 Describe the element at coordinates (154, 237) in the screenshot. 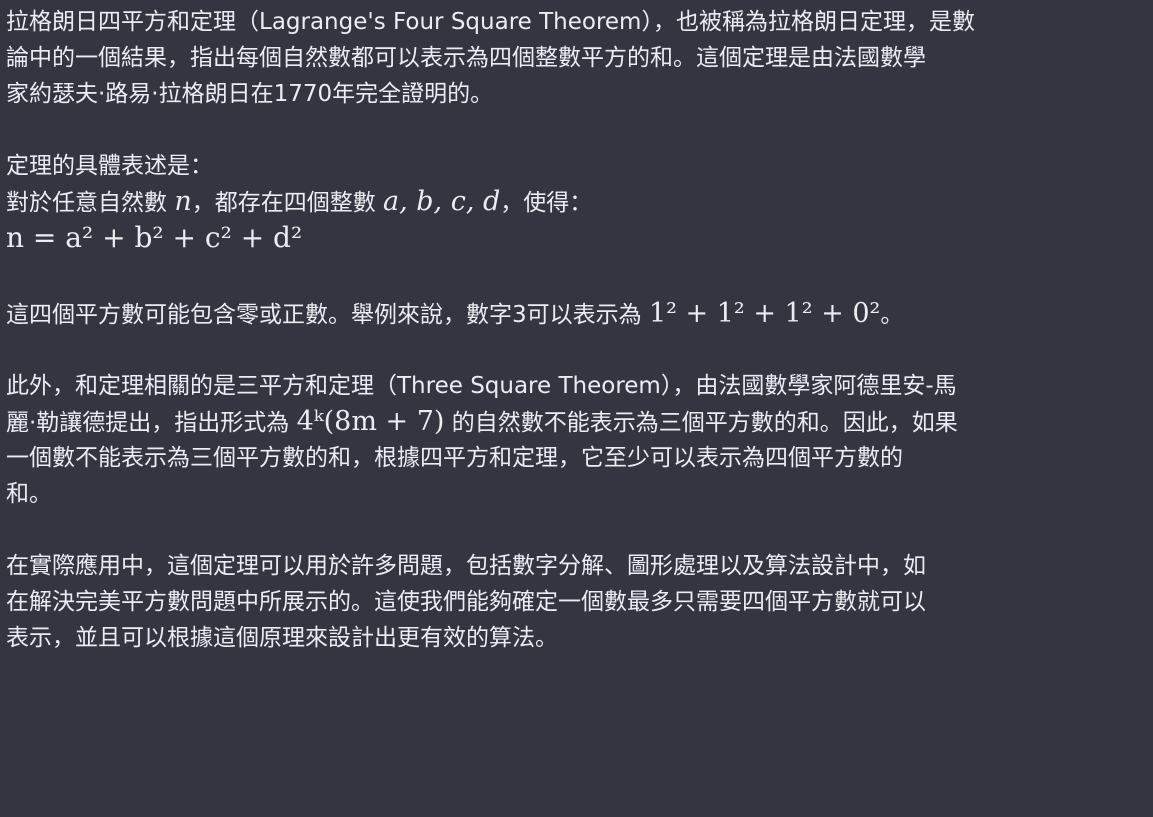

I see `formula-math: n = a² + b² + c² + d²` at that location.